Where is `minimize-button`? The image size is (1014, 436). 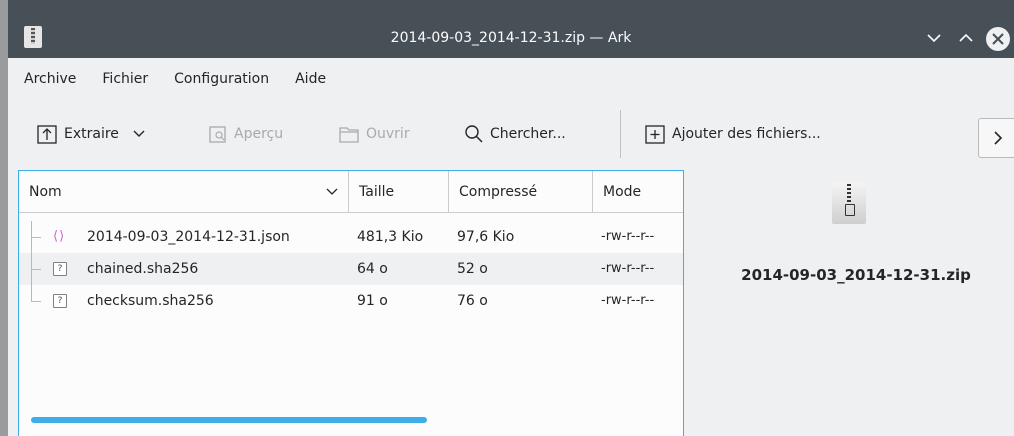
minimize-button is located at coordinates (934, 38).